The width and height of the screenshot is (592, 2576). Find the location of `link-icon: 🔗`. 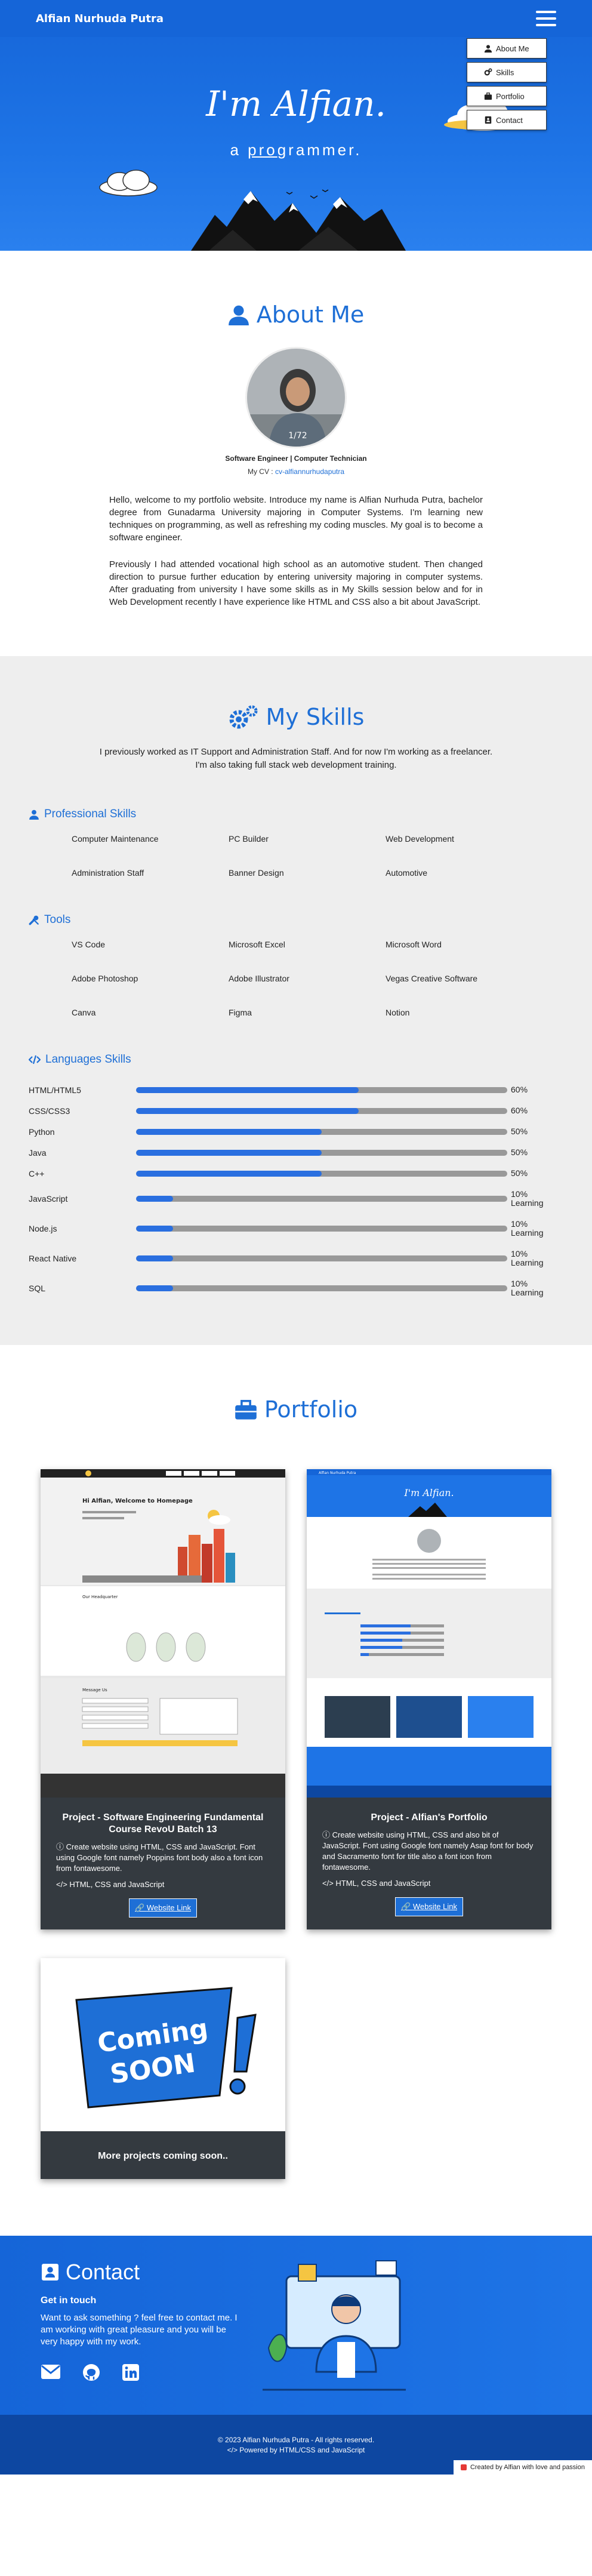

link-icon: 🔗 is located at coordinates (141, 1907).